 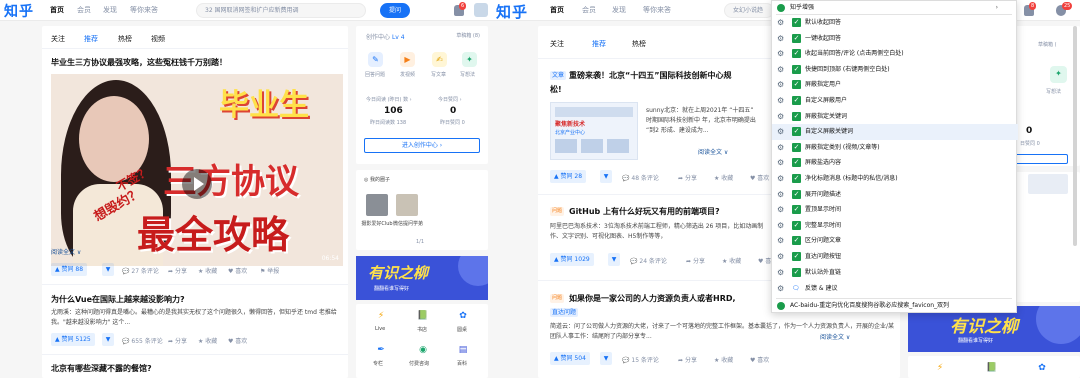 What do you see at coordinates (568, 176) in the screenshot?
I see `upvote-button: ▲ 赞同 28` at bounding box center [568, 176].